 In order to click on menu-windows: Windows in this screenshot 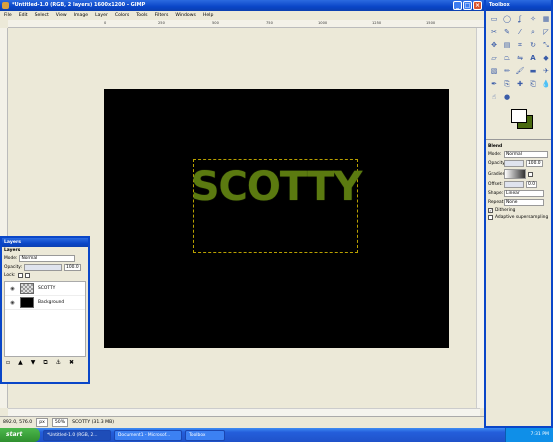, I will do `click(185, 15)`.